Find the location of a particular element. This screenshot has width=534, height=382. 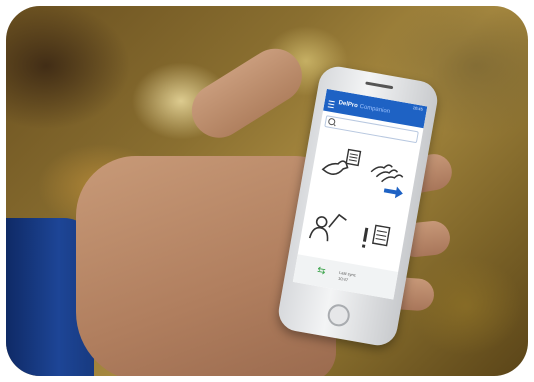

app-name: DelPro is located at coordinates (348, 105).